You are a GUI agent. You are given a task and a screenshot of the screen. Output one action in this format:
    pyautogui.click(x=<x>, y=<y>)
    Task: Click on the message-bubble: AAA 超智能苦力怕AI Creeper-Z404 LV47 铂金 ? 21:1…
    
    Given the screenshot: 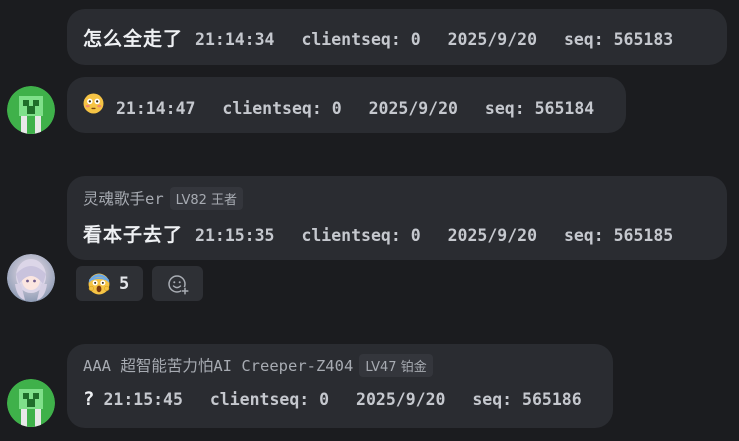 What is the action you would take?
    pyautogui.click(x=340, y=386)
    